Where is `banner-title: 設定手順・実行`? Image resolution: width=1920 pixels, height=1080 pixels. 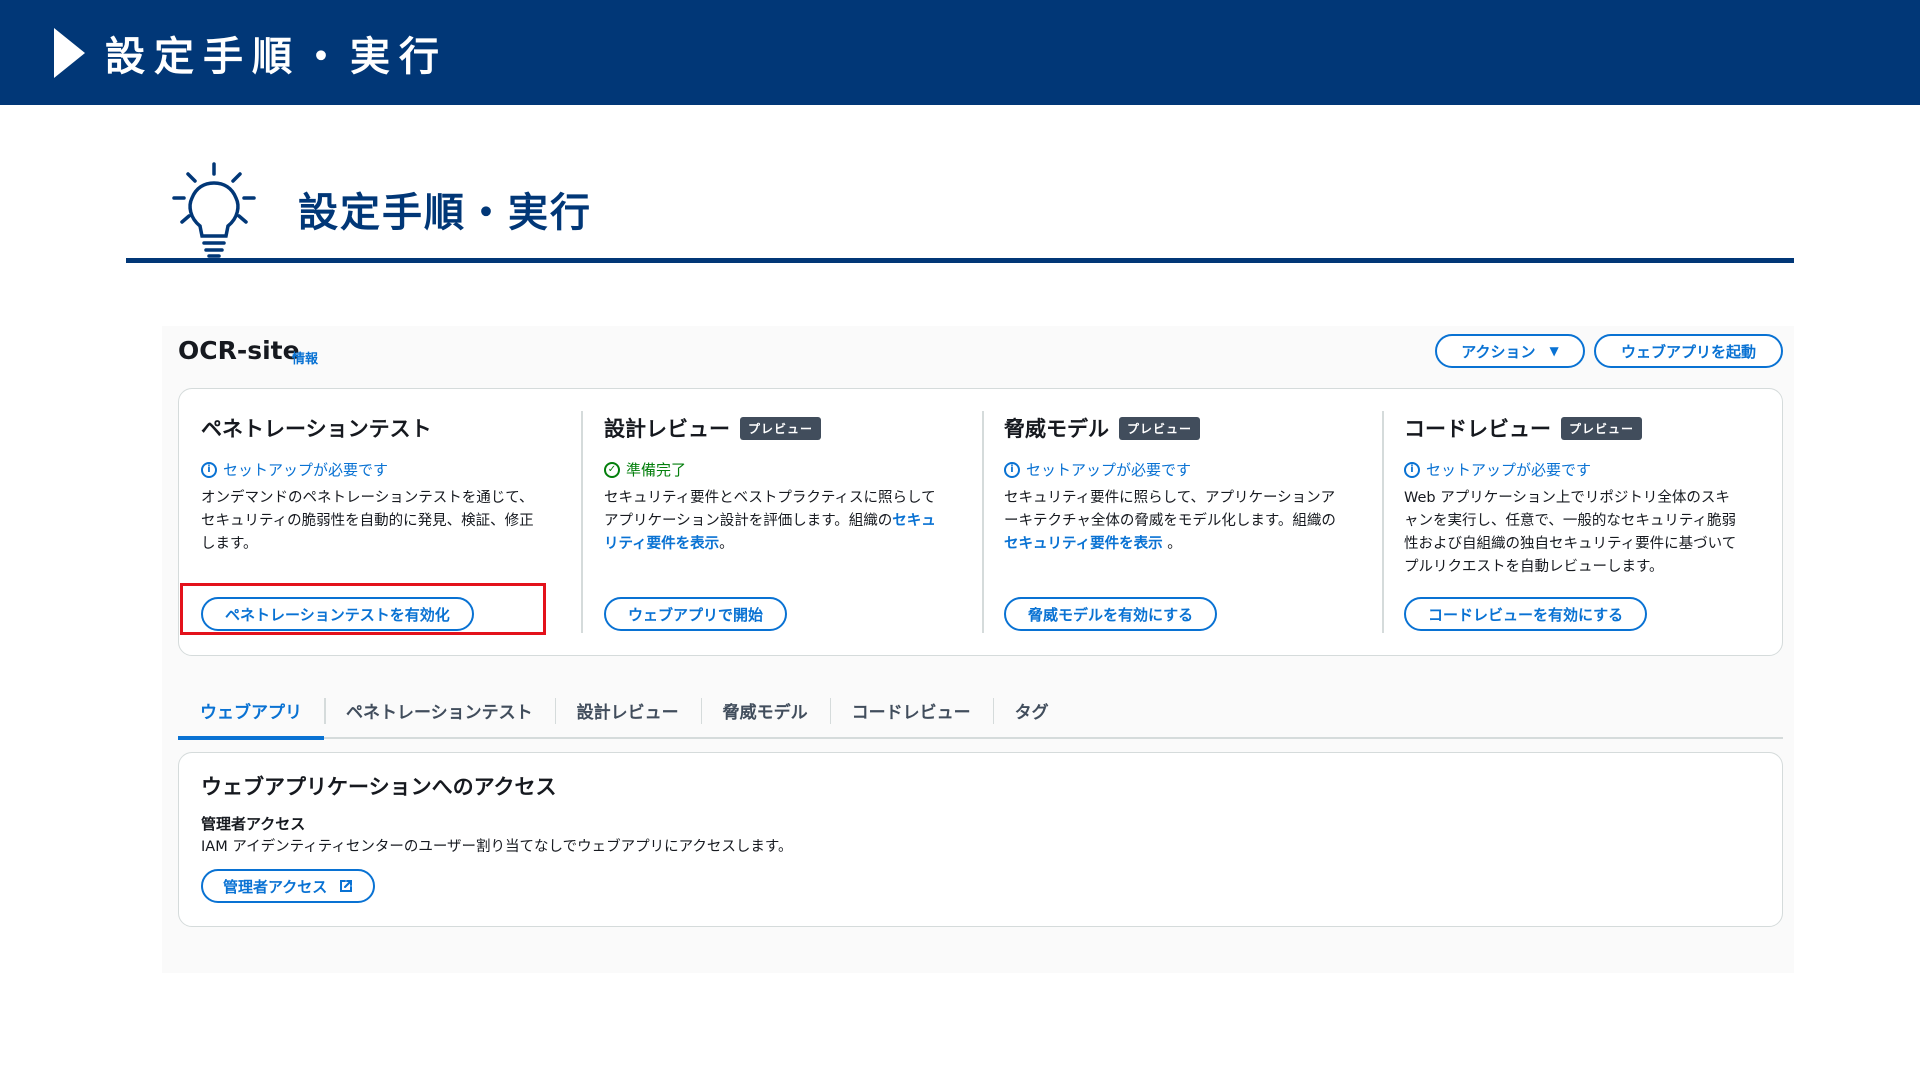
banner-title: 設定手順・実行 is located at coordinates (276, 56).